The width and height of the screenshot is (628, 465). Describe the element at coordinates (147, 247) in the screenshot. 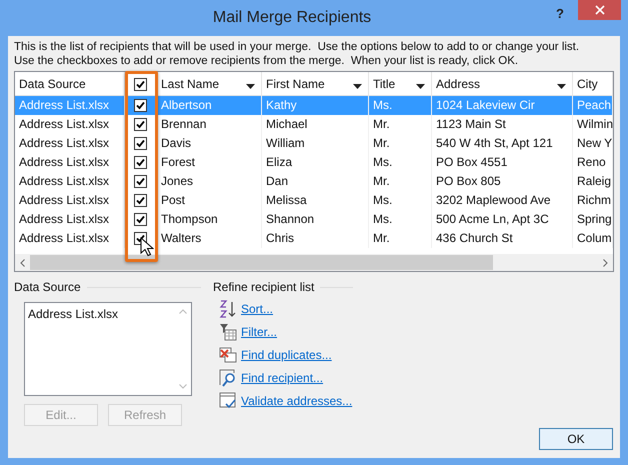

I see `mouse-pointer-icon` at that location.